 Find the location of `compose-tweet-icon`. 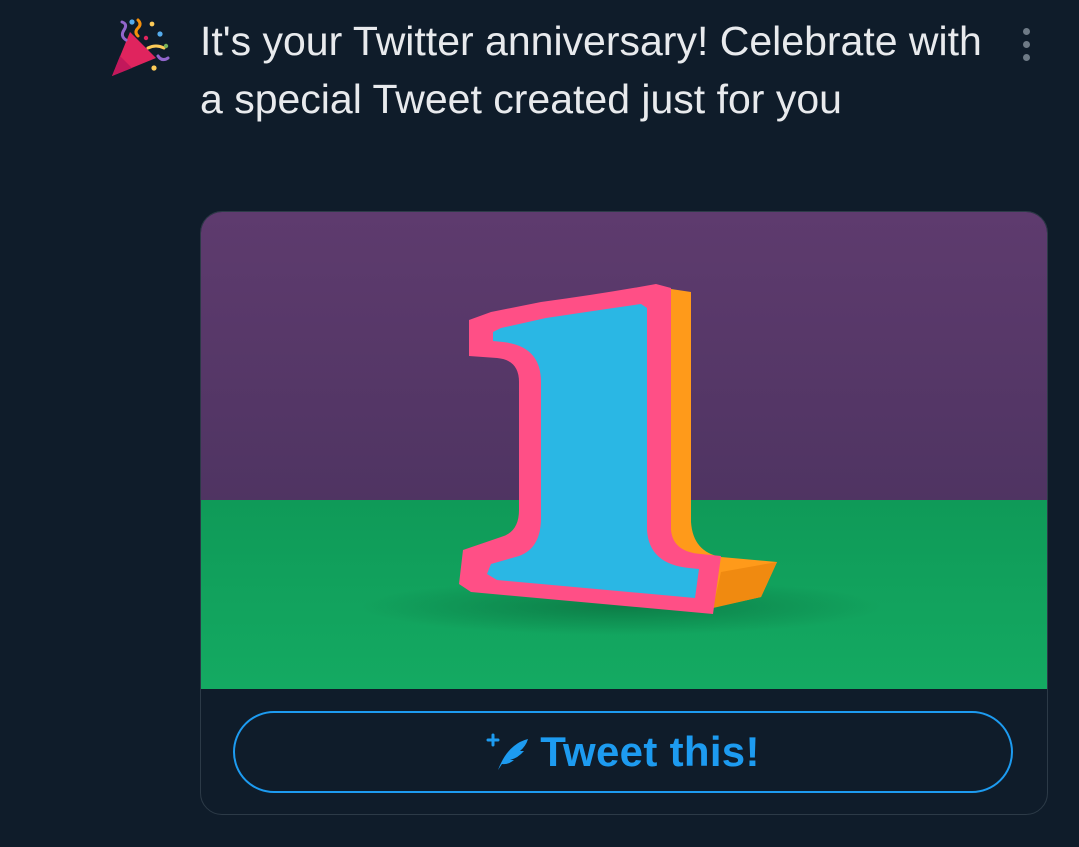

compose-tweet-icon is located at coordinates (507, 751).